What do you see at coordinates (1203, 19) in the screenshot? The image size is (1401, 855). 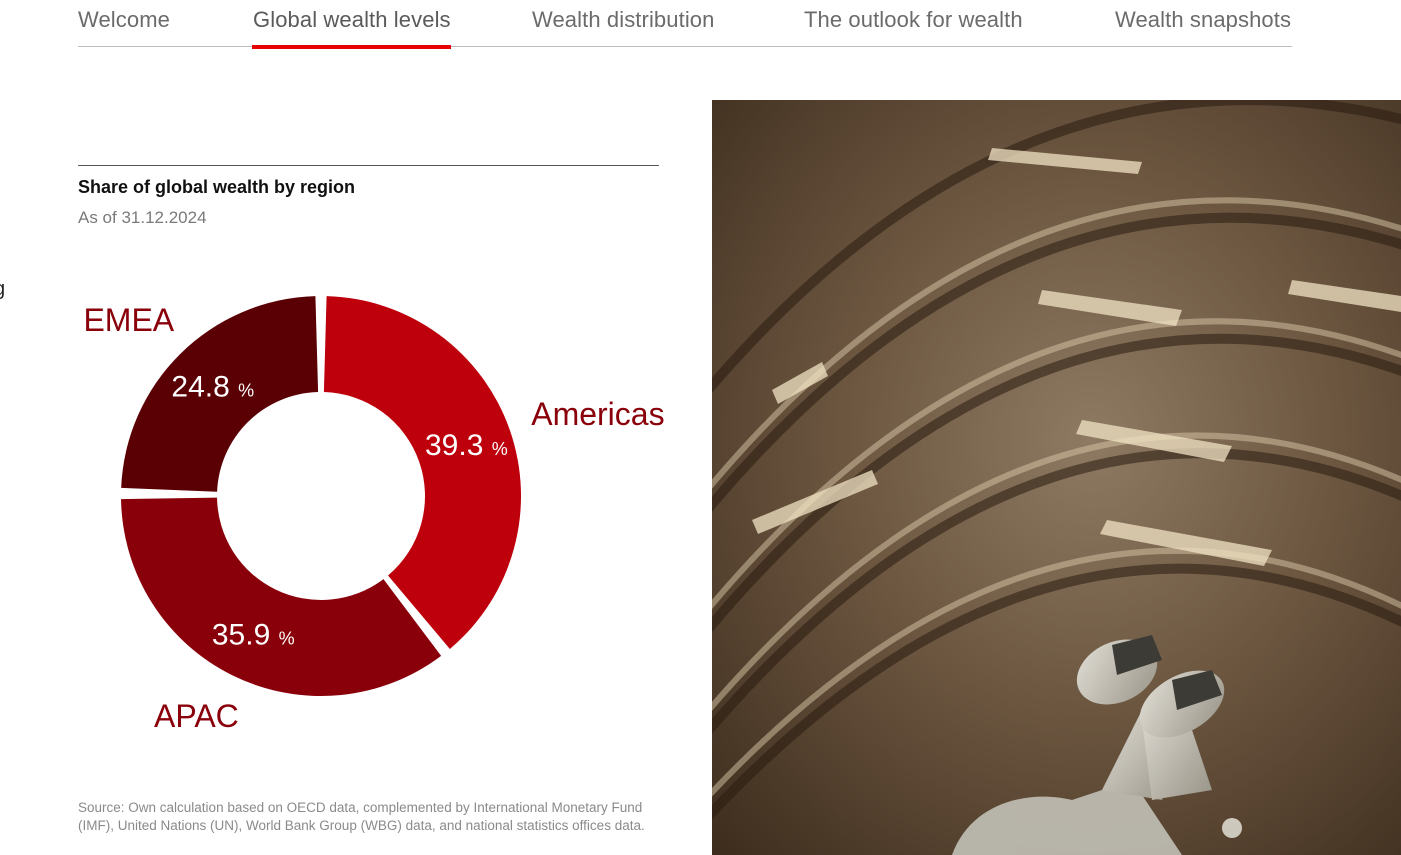 I see `tab-label: Wealth snapshots` at bounding box center [1203, 19].